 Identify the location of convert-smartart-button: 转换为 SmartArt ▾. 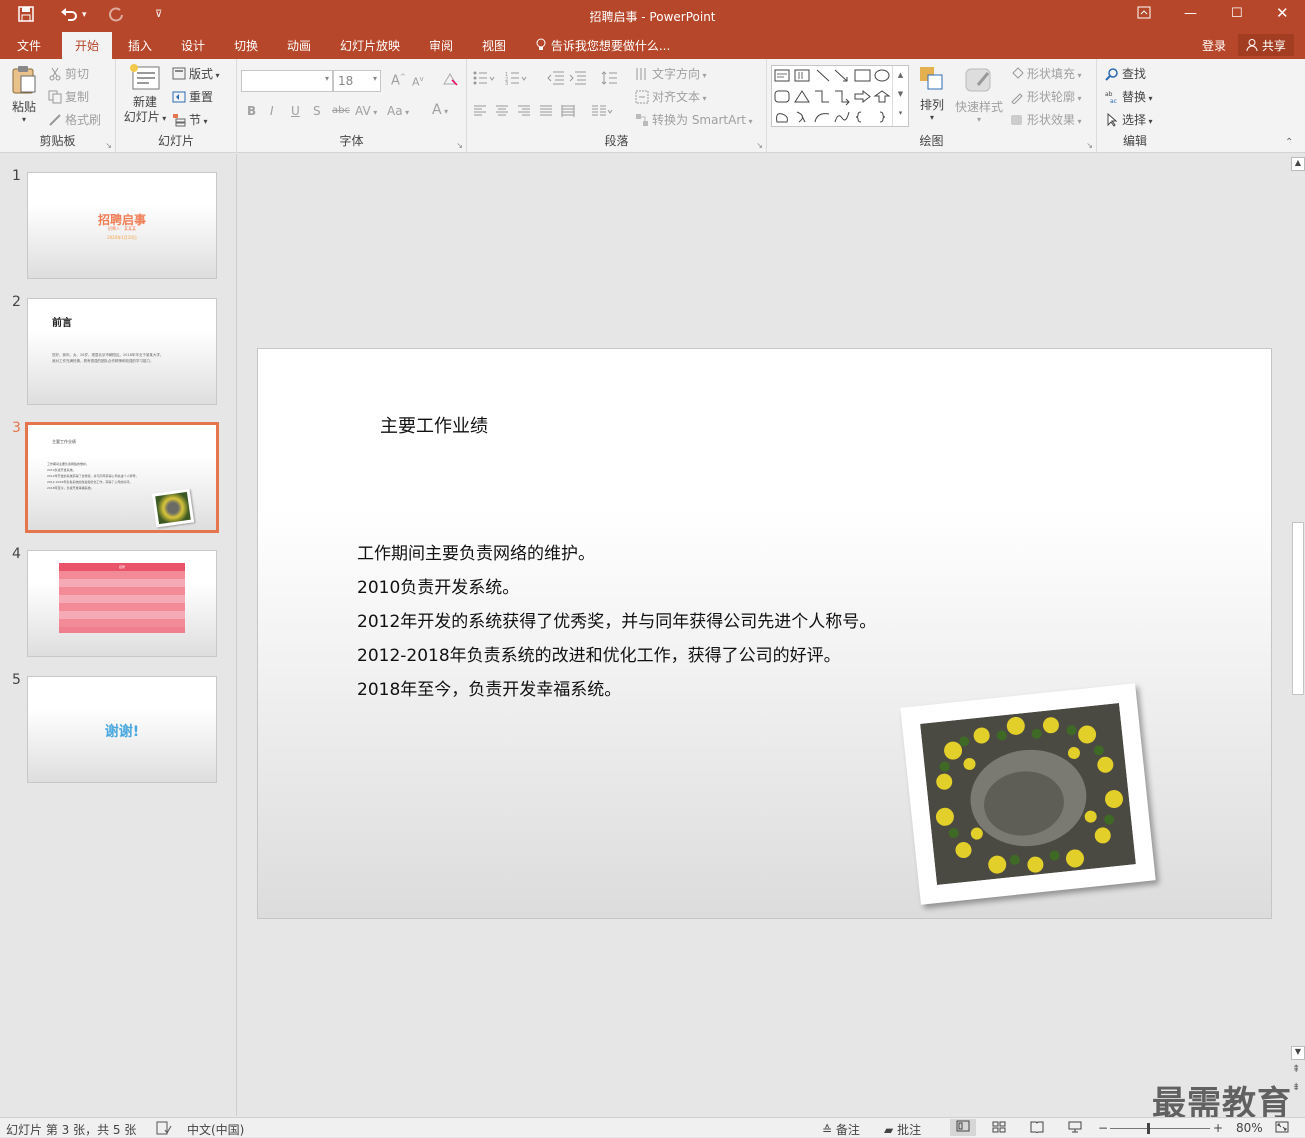
(694, 119).